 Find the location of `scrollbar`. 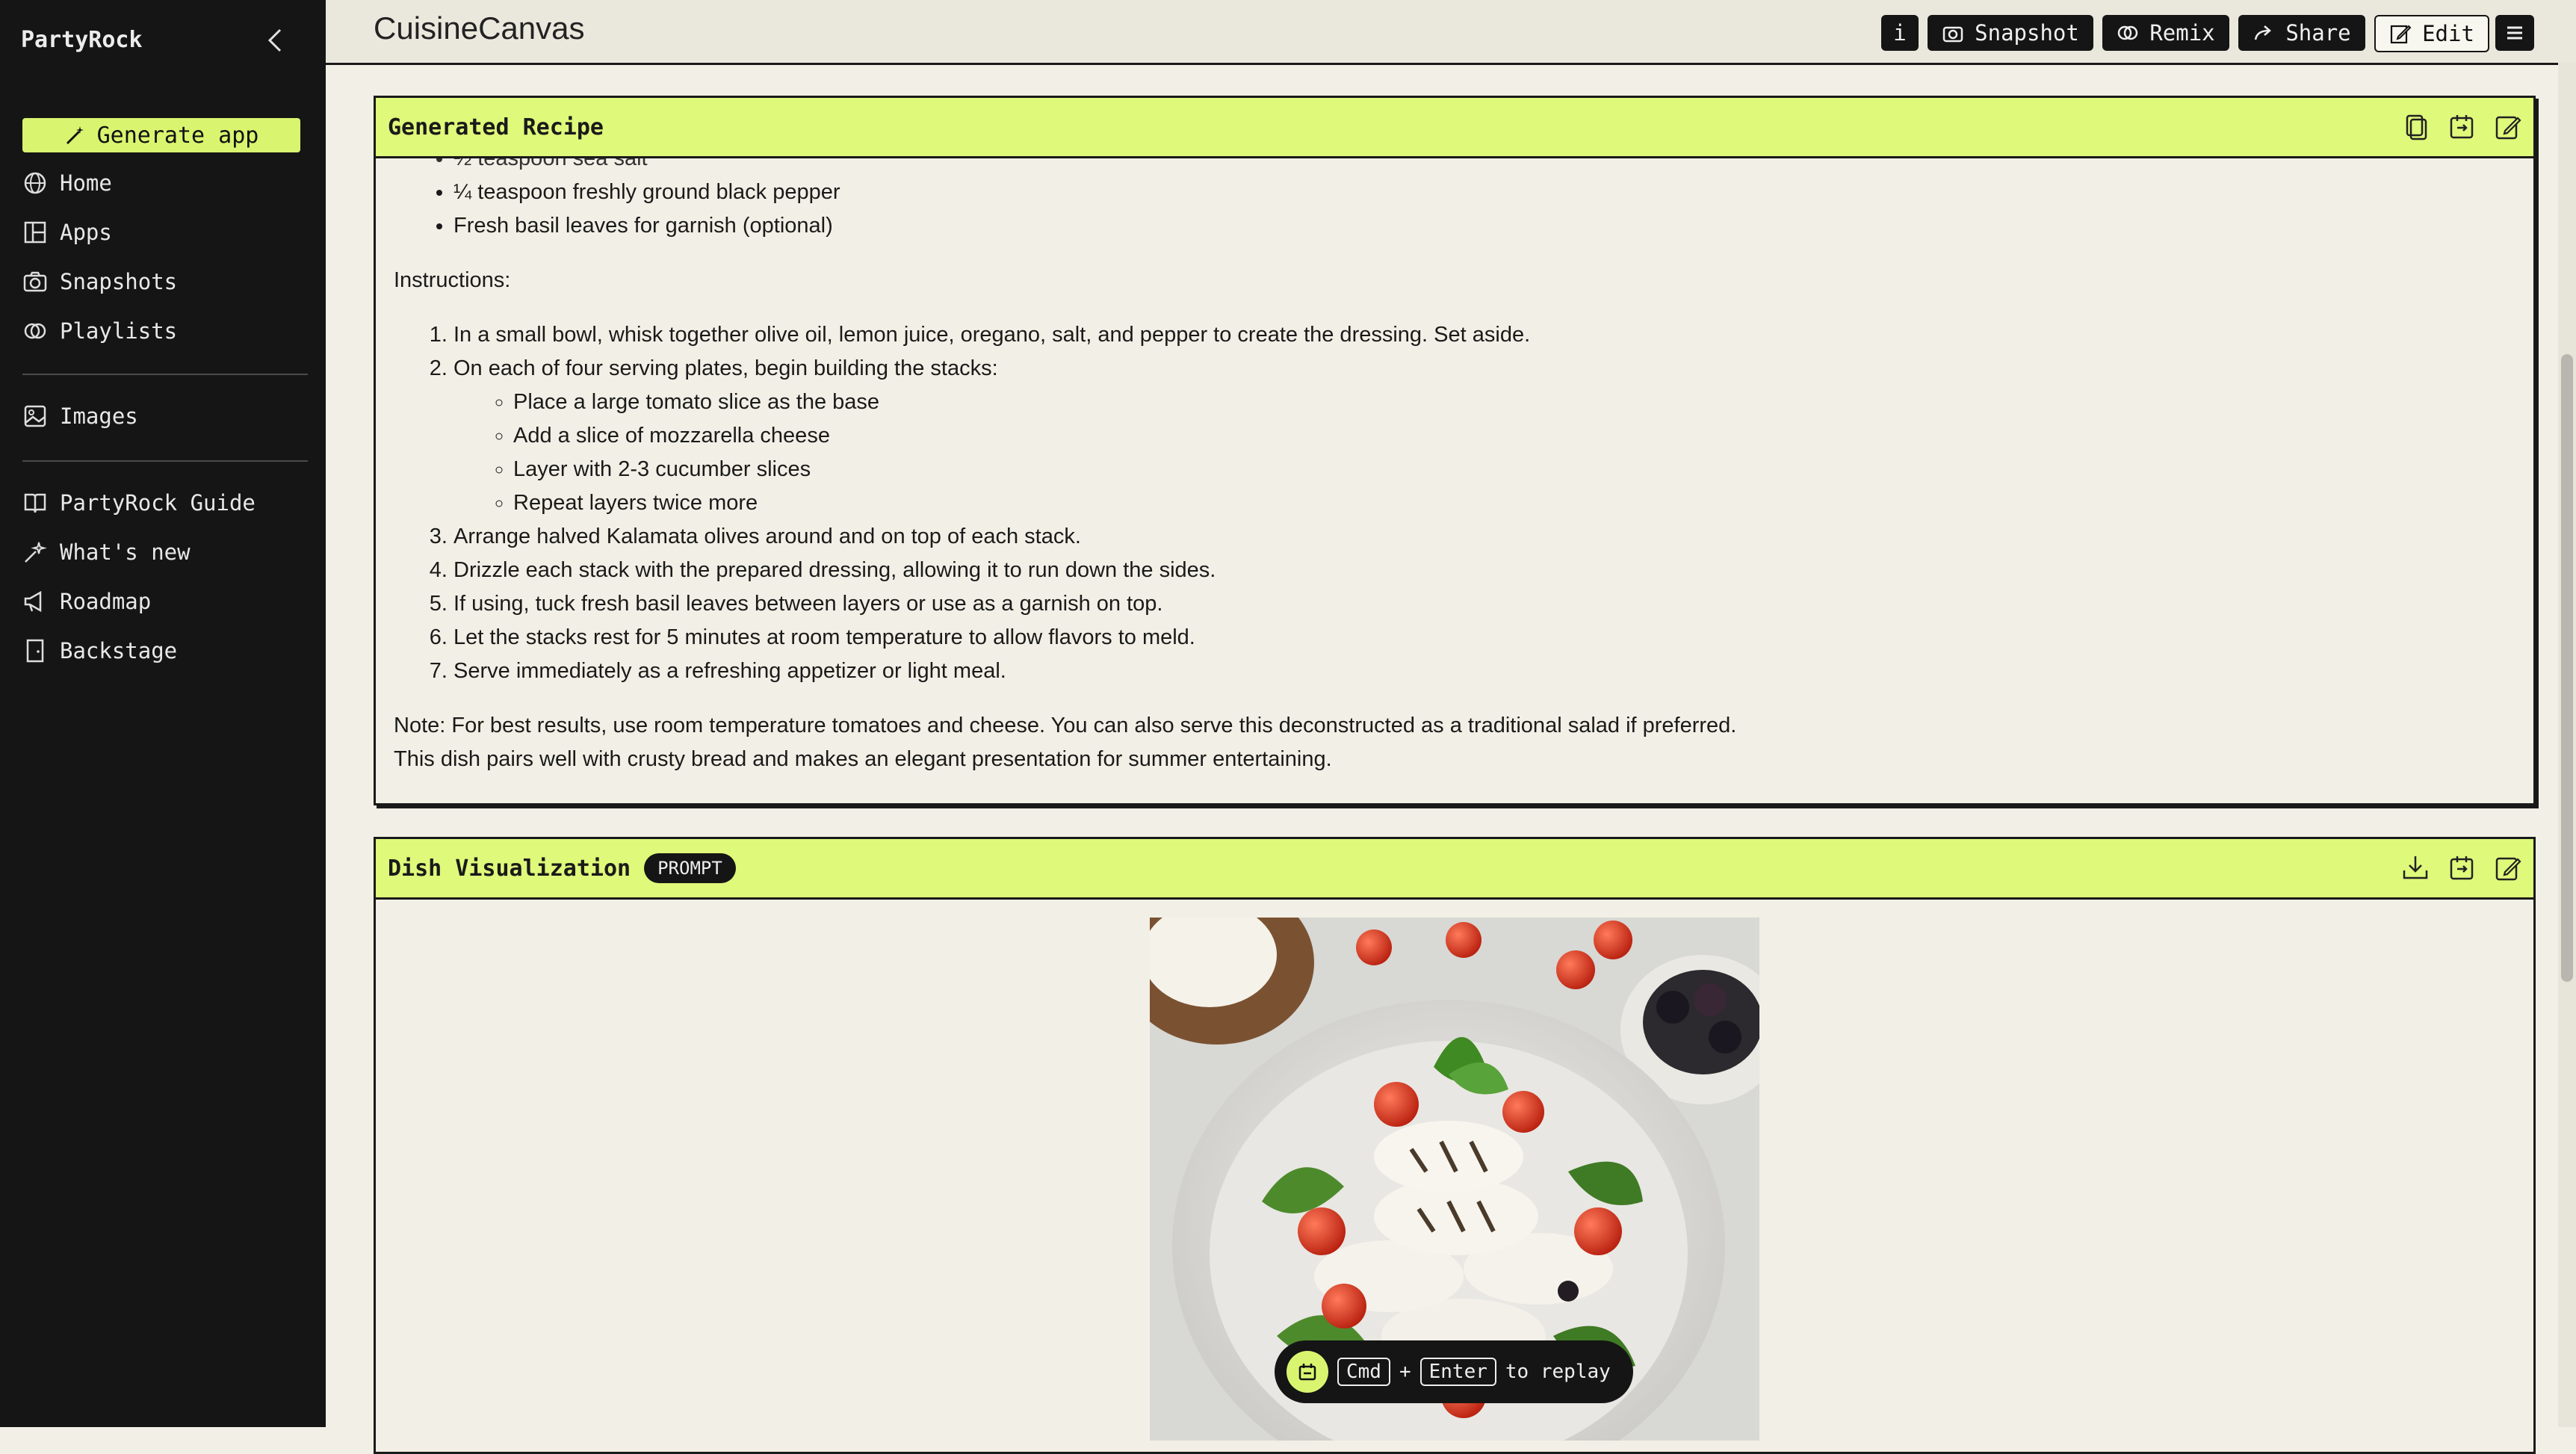

scrollbar is located at coordinates (2567, 745).